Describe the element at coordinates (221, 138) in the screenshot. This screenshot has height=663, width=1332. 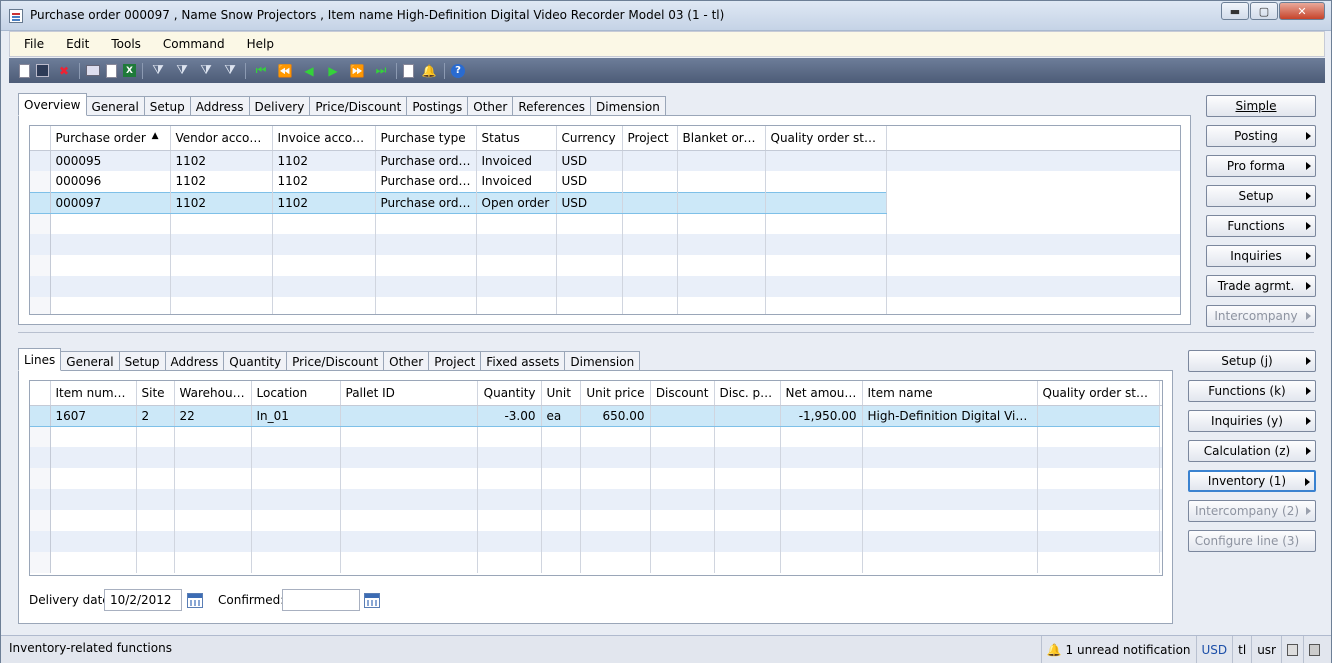
I see `column-vendor-account: Vendor account` at that location.